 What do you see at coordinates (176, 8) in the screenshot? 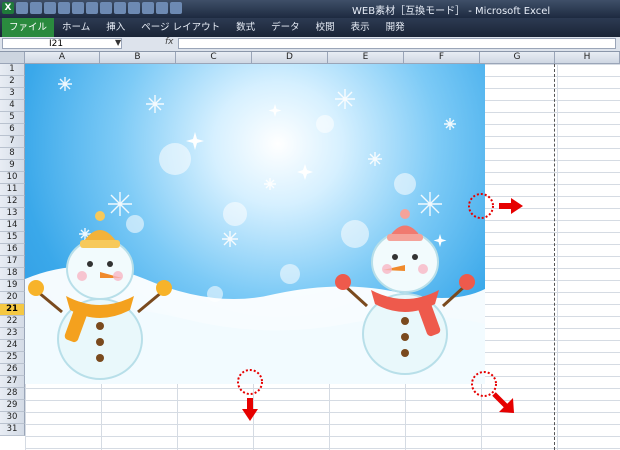
I see `customize-toolbar-icon` at bounding box center [176, 8].